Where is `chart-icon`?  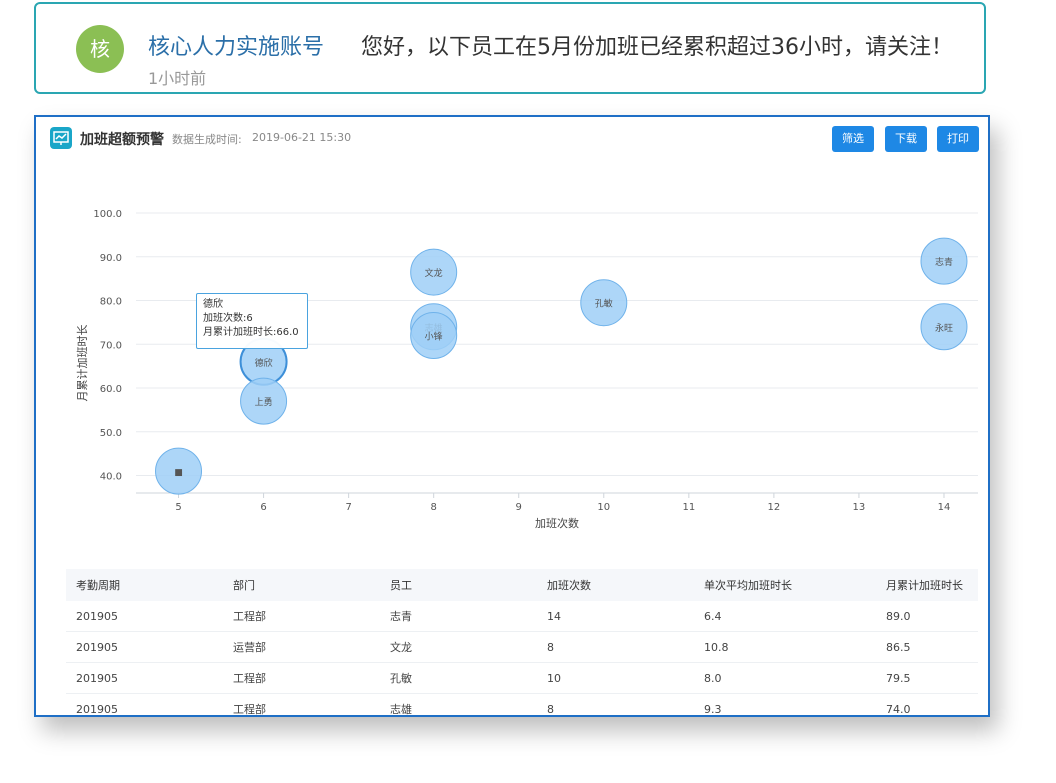
chart-icon is located at coordinates (61, 138).